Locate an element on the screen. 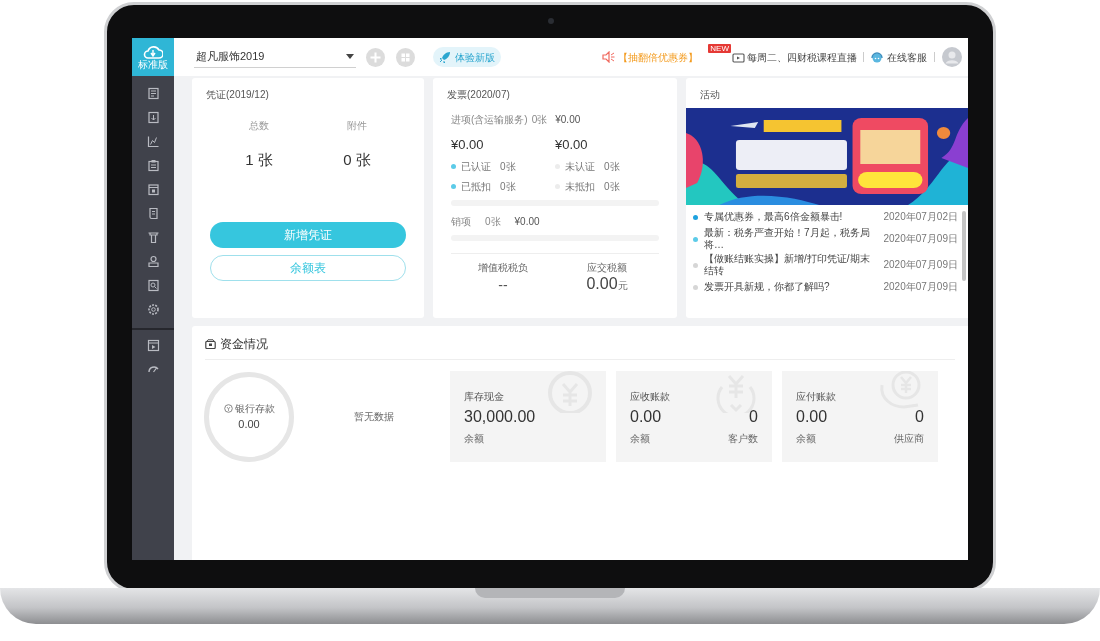 Image resolution: width=1100 pixels, height=641 pixels. tax-due-value: 0.00 is located at coordinates (602, 284).